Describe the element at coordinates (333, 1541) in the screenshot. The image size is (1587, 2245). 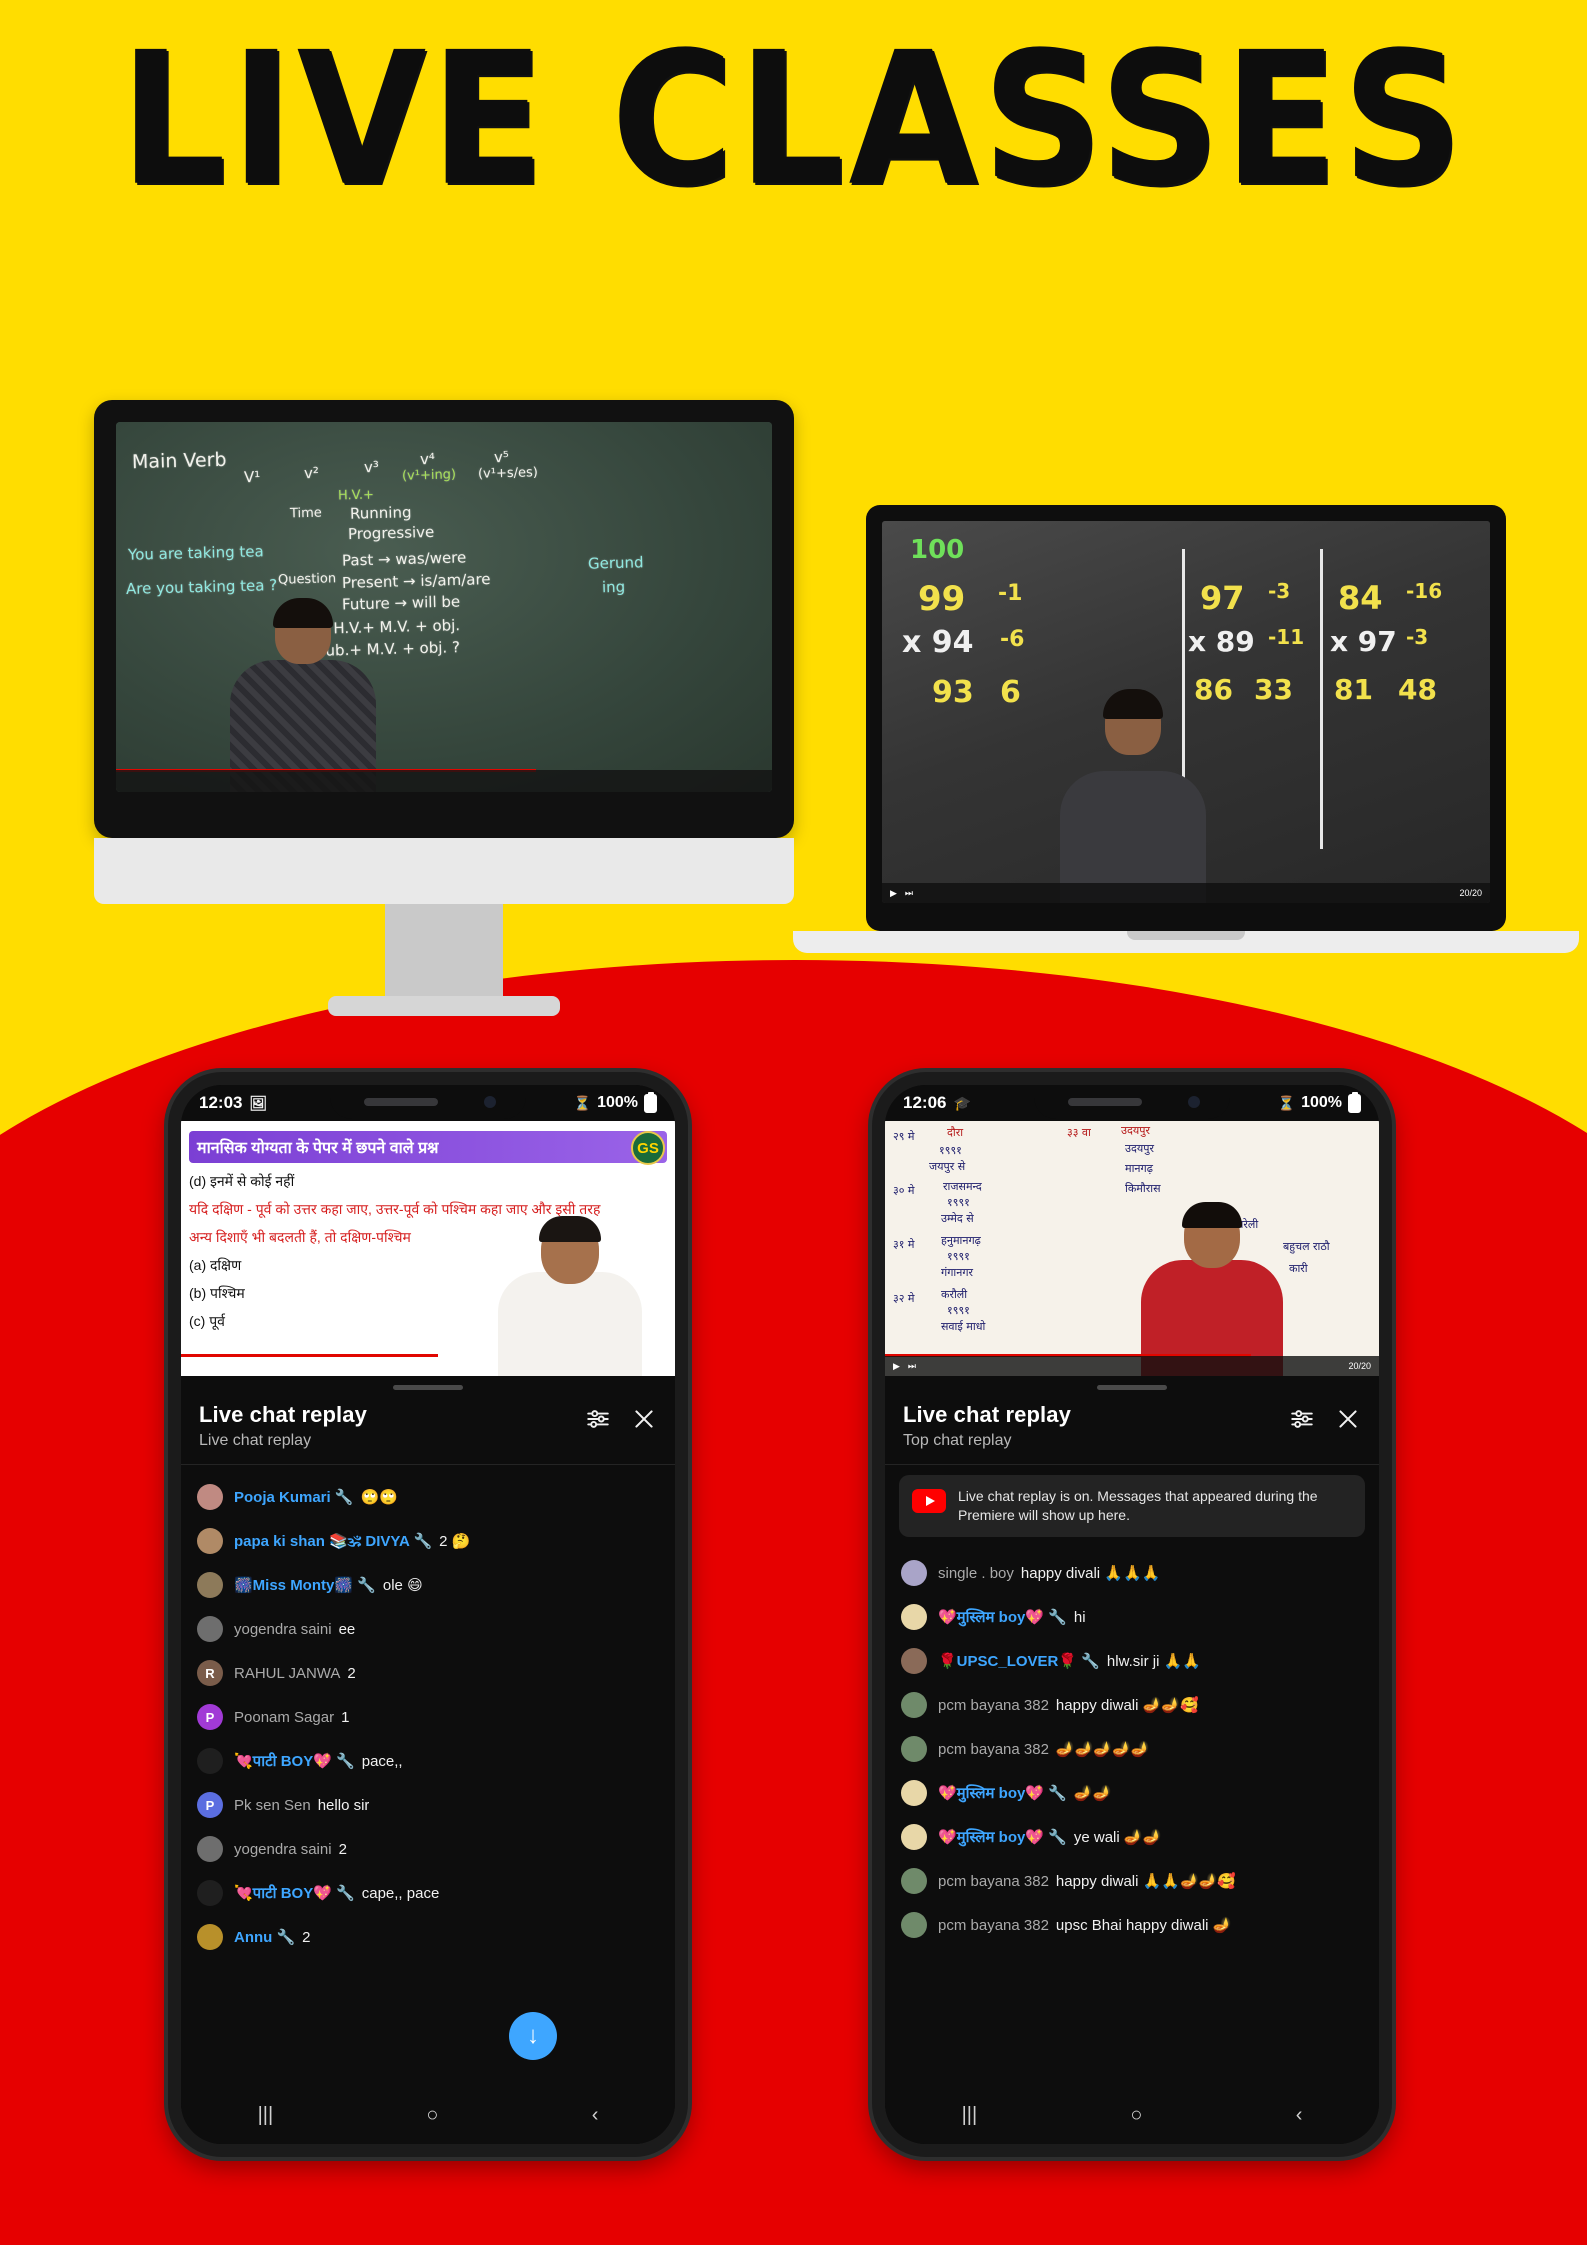
I see `chat-author-name: papa ki shan 📚🕉 DIVYA 🔧` at that location.